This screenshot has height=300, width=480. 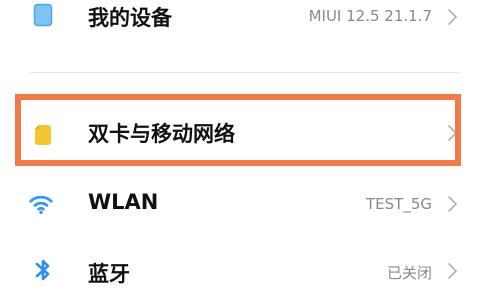 What do you see at coordinates (370, 16) in the screenshot?
I see `settings-item-value: MIUI 12.5 21.1.7` at bounding box center [370, 16].